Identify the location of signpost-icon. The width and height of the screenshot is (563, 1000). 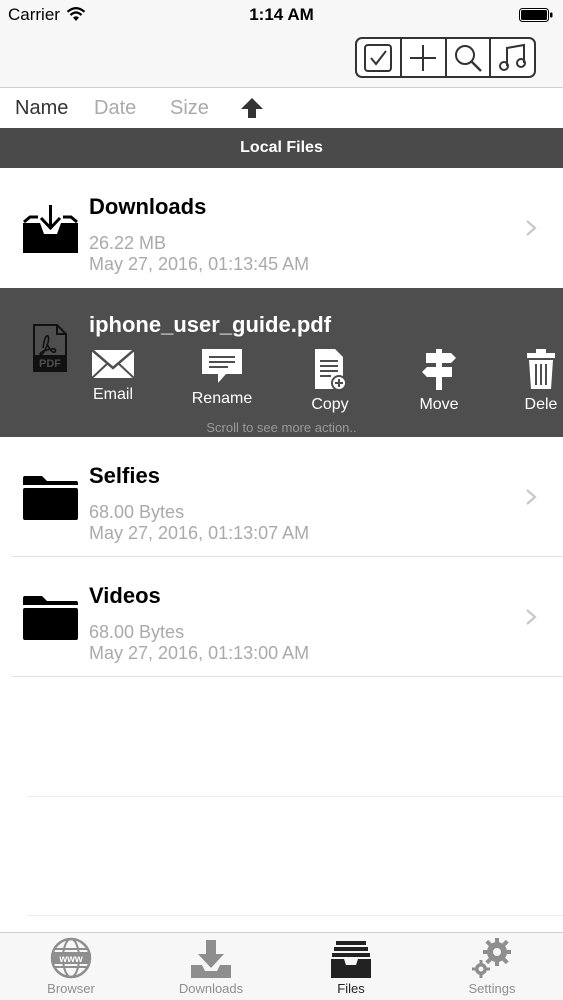
(439, 369).